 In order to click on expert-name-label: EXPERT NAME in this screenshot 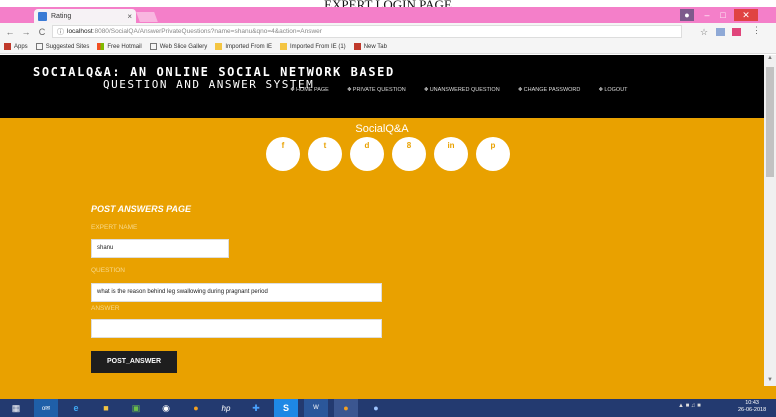, I will do `click(114, 227)`.